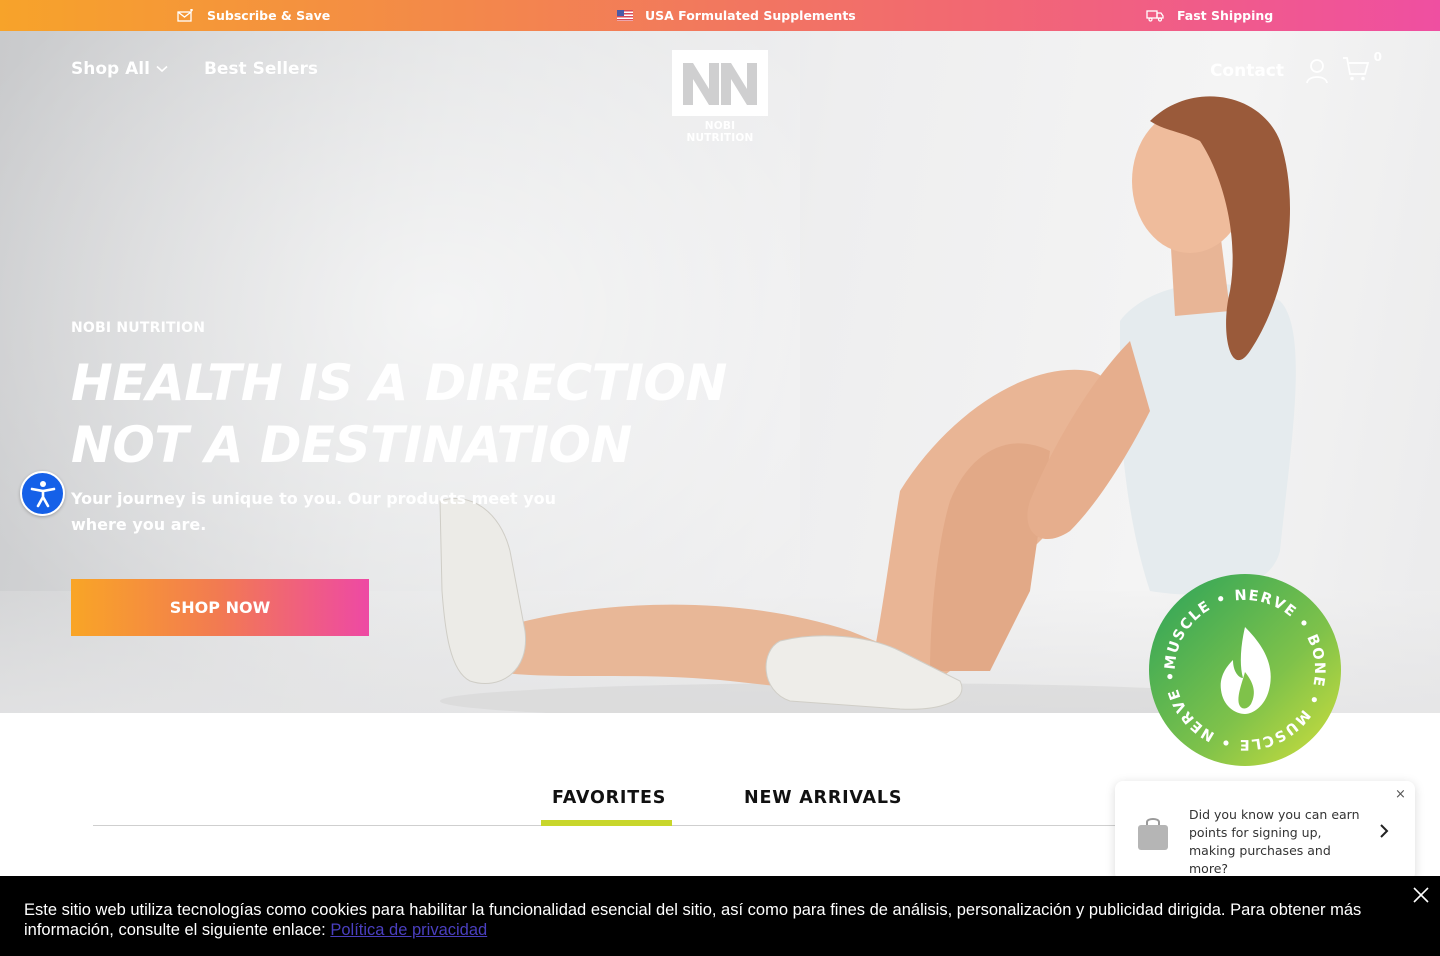  Describe the element at coordinates (1384, 831) in the screenshot. I see `chevron-right-icon` at that location.